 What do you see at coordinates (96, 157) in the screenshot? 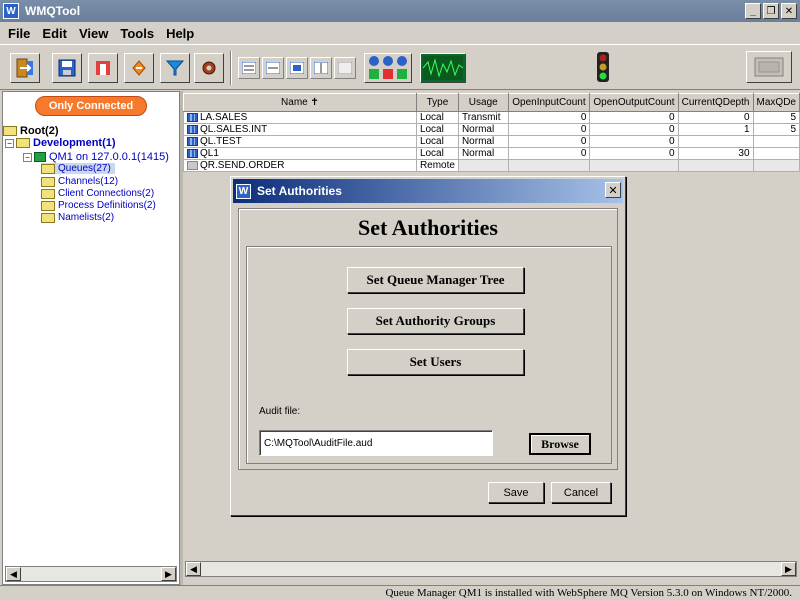
I see `tree-node-qm1: − QM1 on 127.0.0.1(1415)` at bounding box center [96, 157].